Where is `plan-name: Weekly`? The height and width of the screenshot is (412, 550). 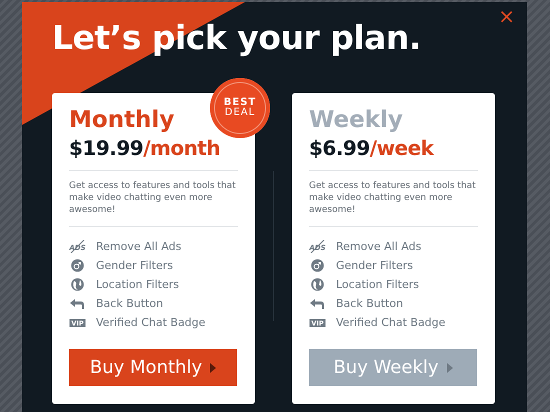 plan-name: Weekly is located at coordinates (356, 120).